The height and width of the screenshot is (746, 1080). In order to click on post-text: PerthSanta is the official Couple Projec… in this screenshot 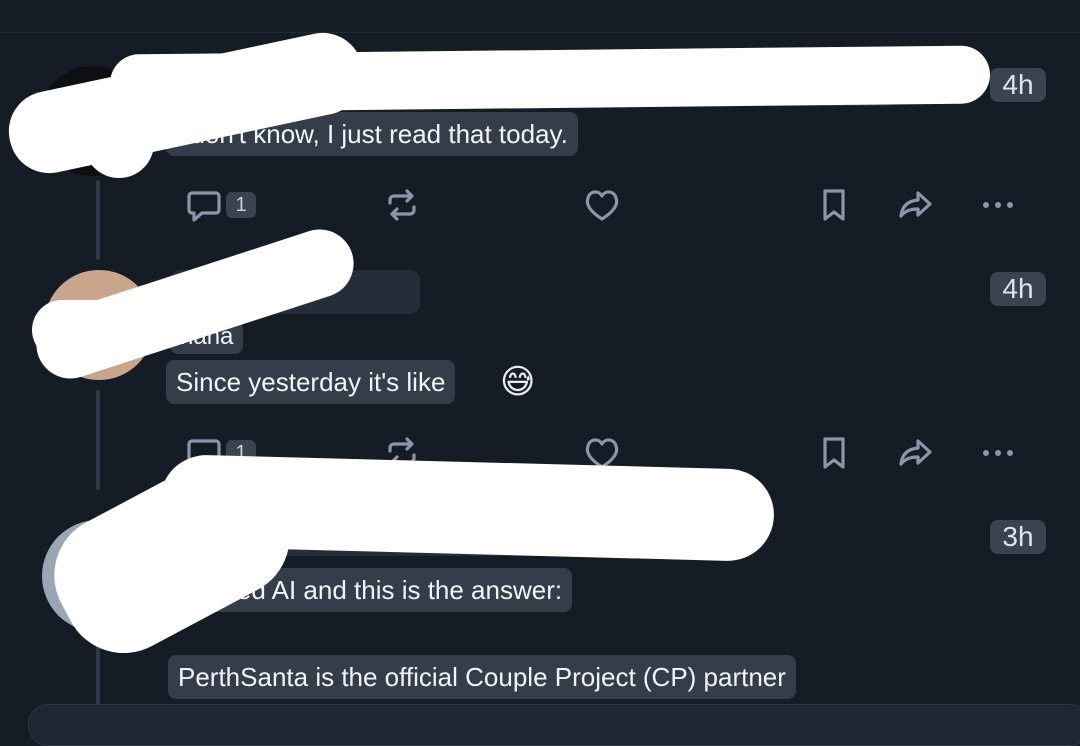, I will do `click(482, 677)`.